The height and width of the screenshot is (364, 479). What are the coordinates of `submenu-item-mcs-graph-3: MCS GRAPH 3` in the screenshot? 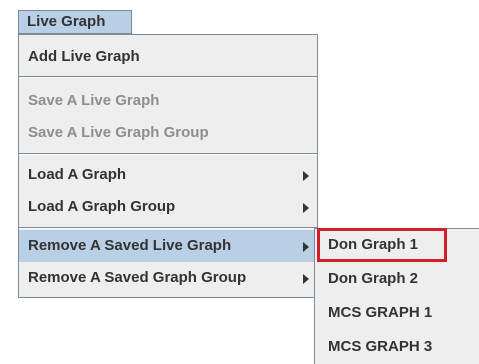 It's located at (397, 347).